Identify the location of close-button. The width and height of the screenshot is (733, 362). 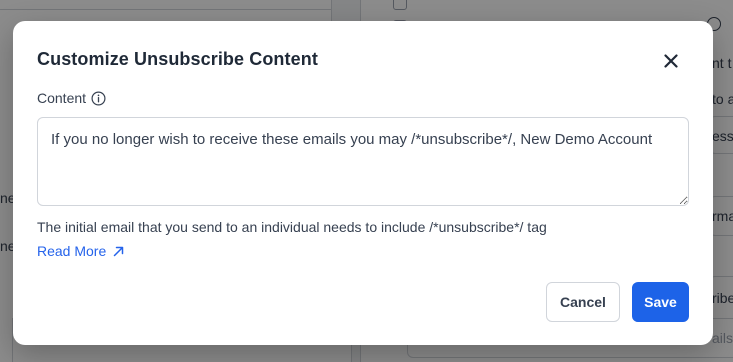
(671, 63).